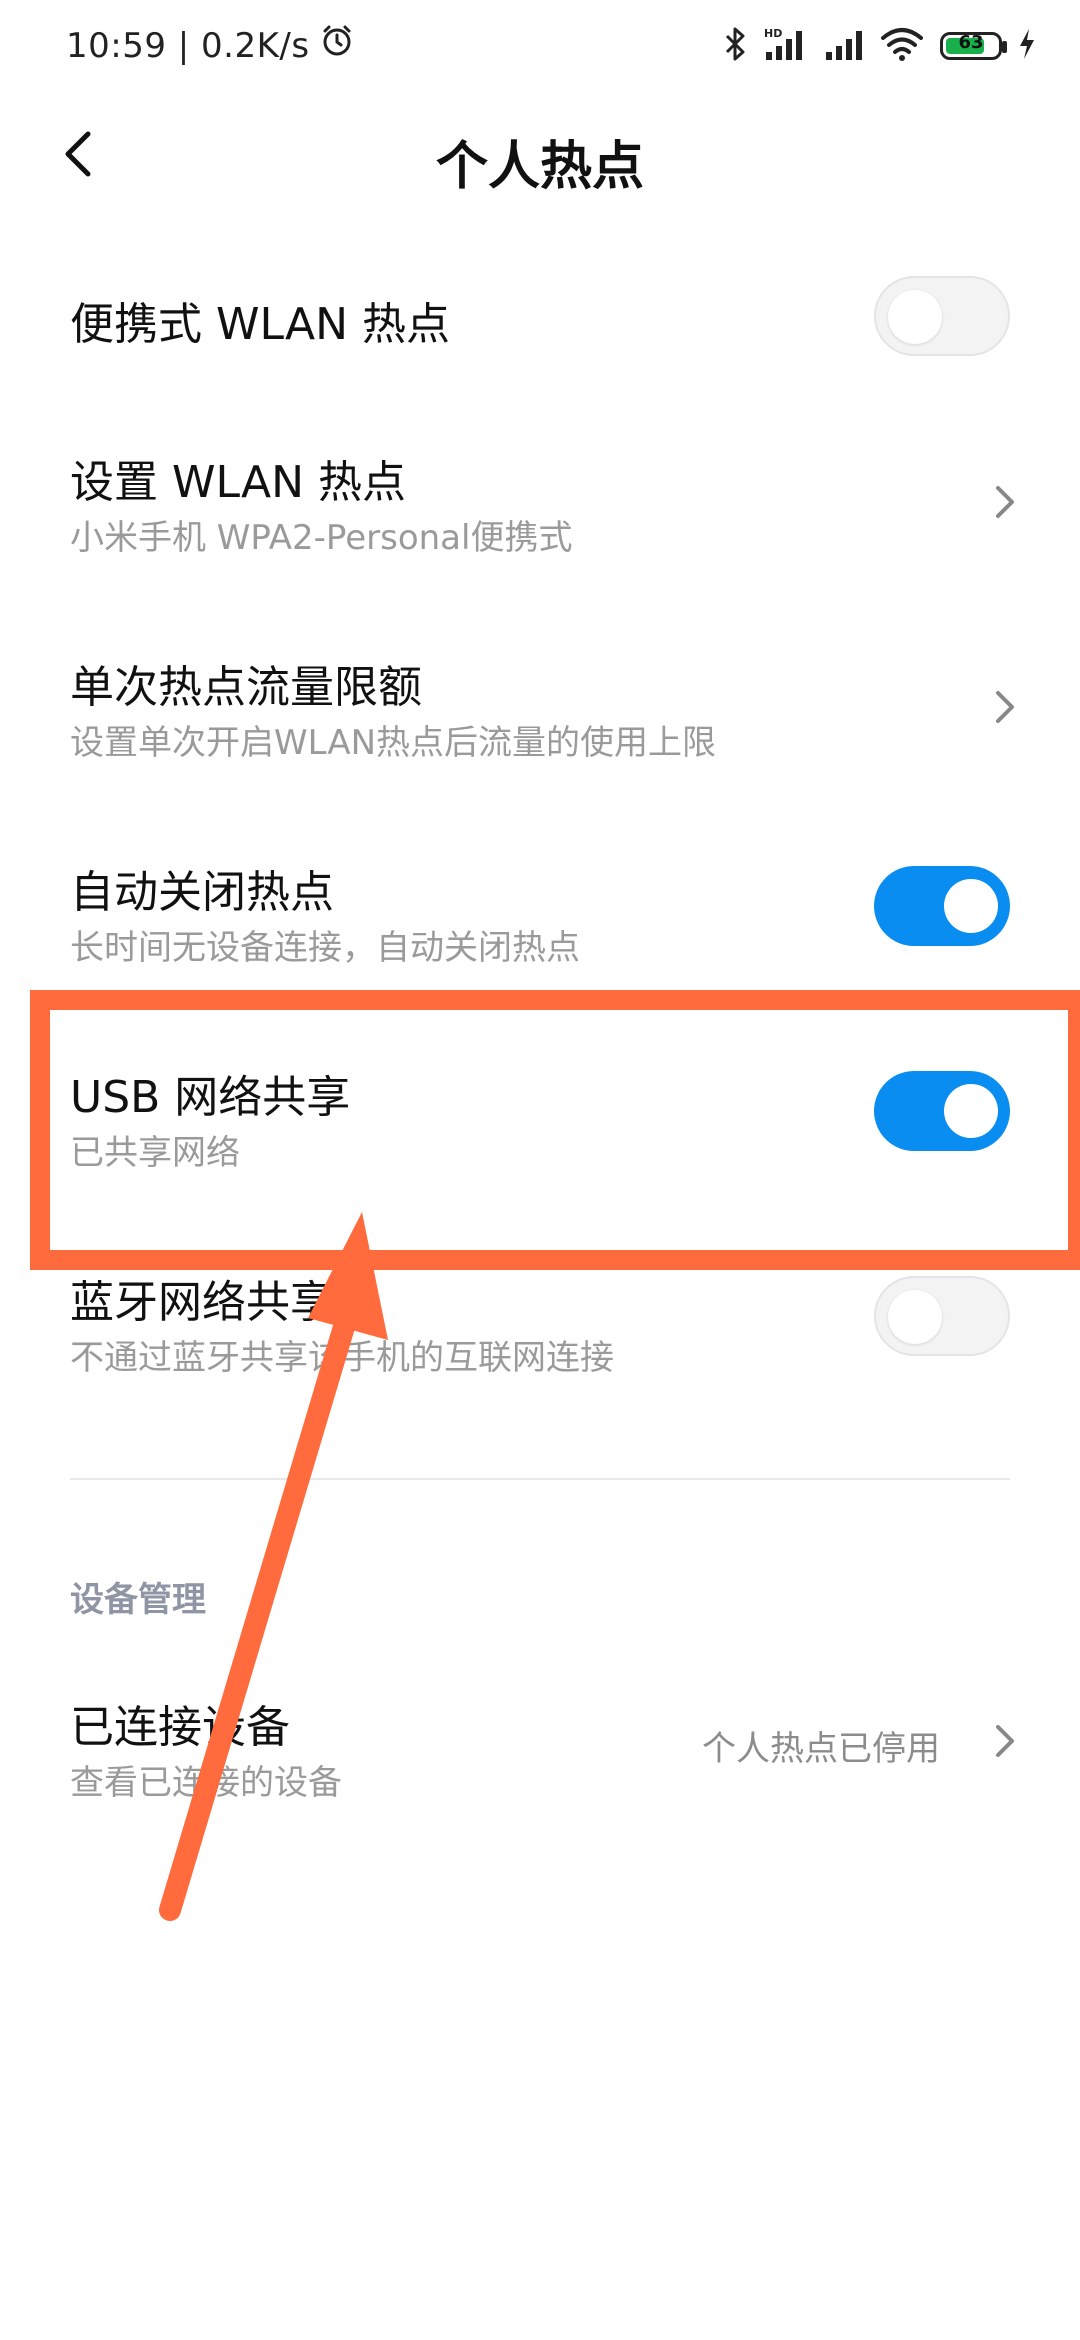 This screenshot has height=2340, width=1080. I want to click on wifi-icon, so click(902, 46).